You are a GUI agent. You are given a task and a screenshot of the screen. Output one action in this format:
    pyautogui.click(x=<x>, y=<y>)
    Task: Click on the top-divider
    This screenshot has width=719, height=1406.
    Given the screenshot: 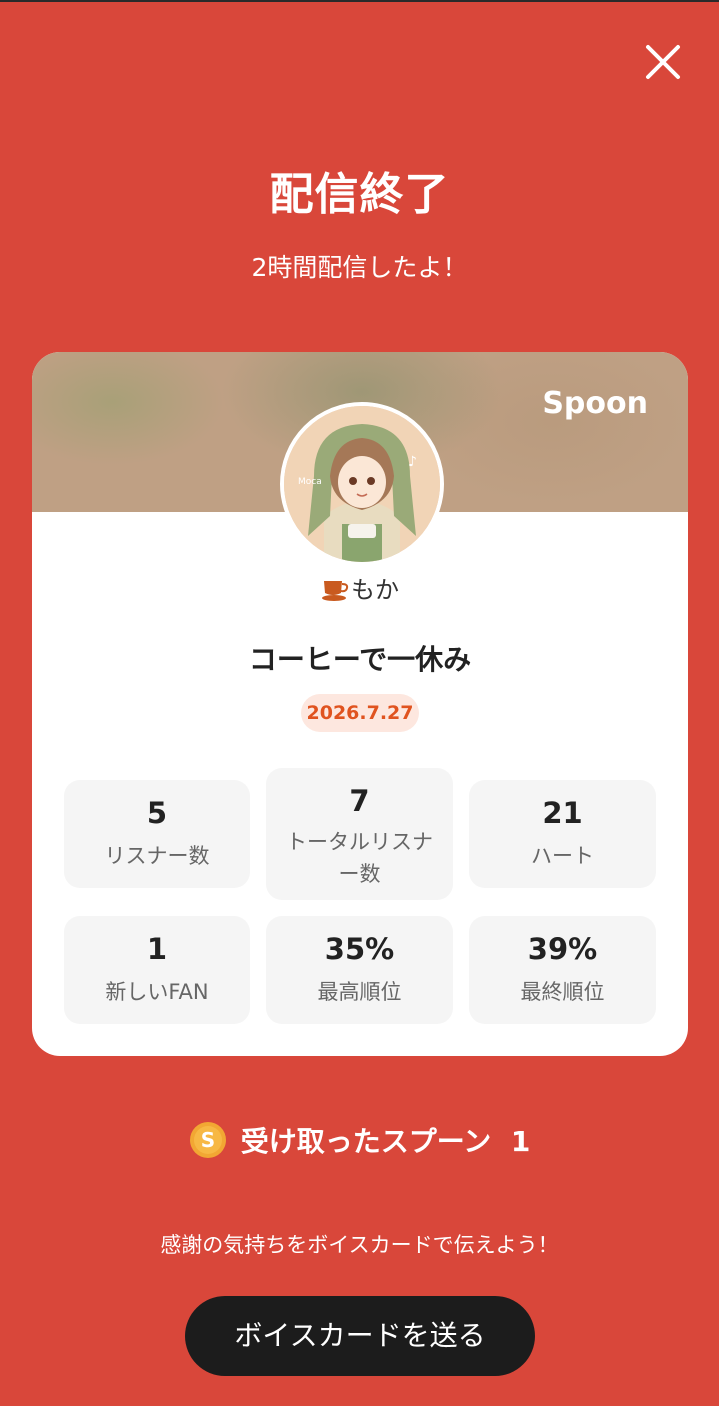 What is the action you would take?
    pyautogui.click(x=359, y=1)
    